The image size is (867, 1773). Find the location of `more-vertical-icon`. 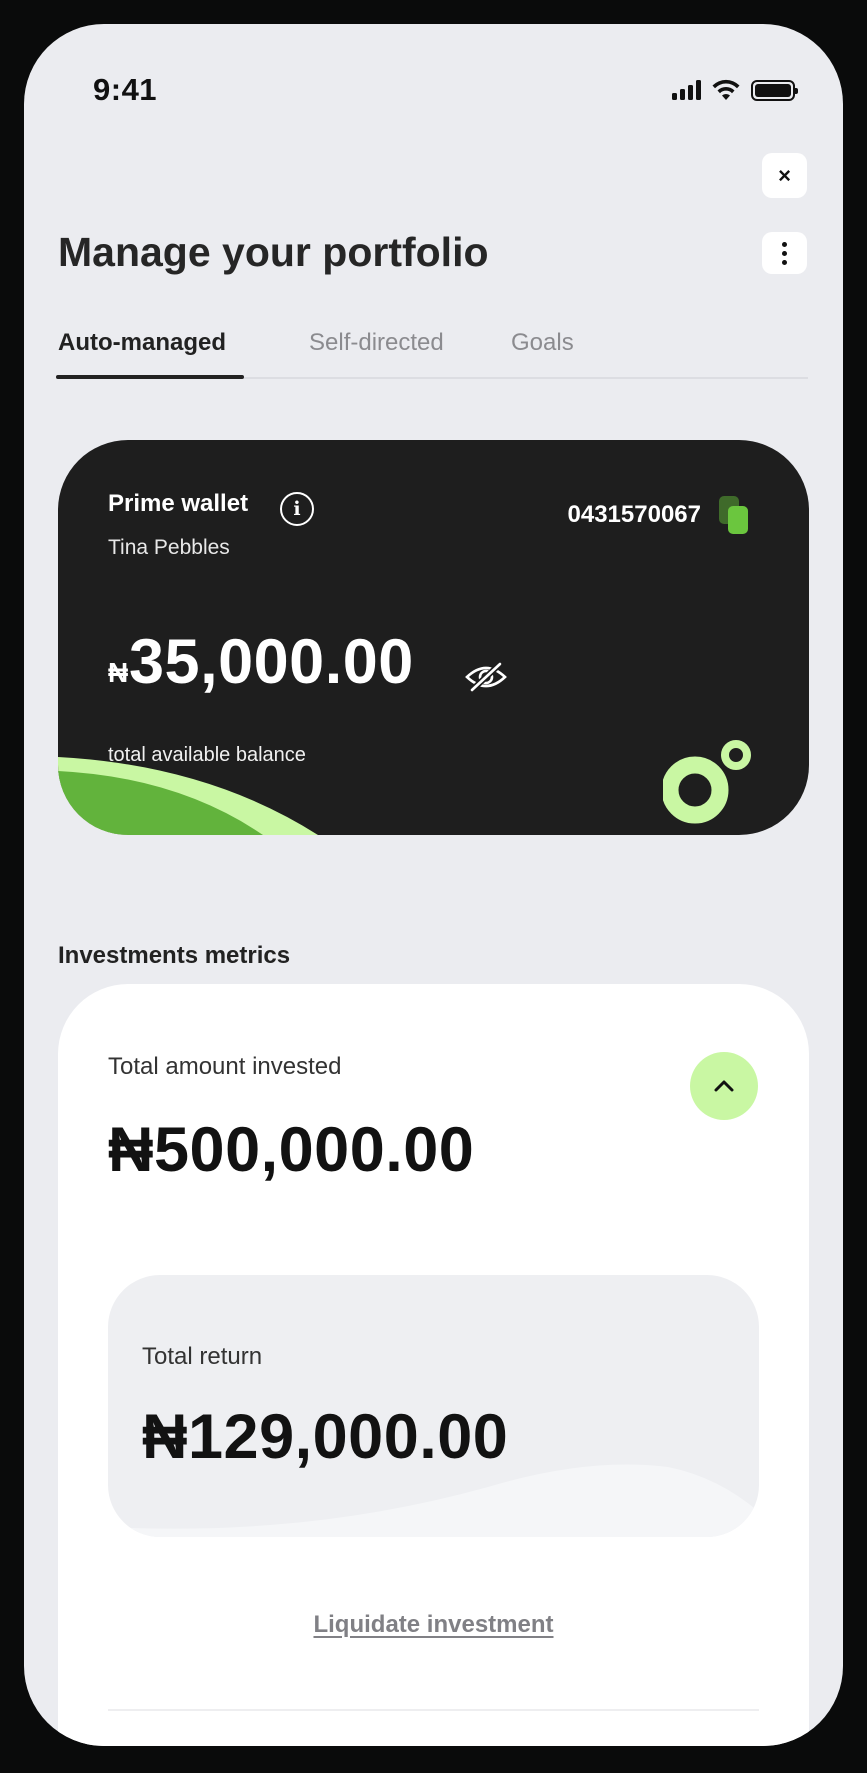

more-vertical-icon is located at coordinates (784, 244).